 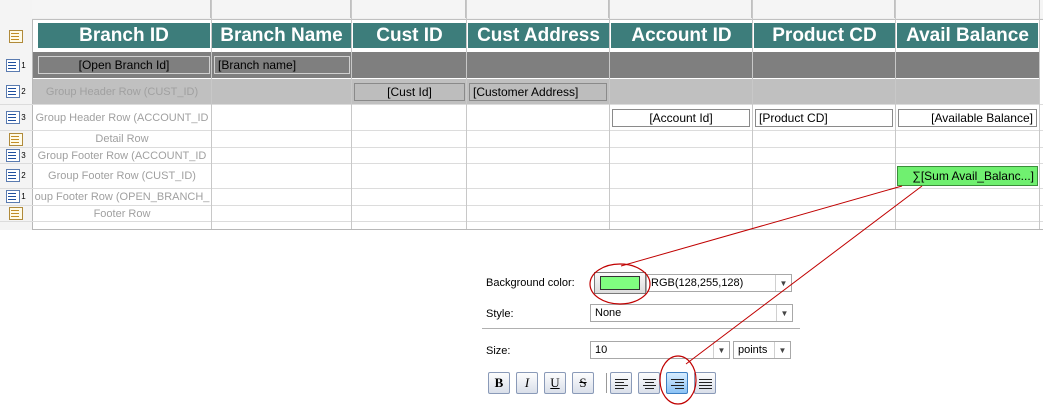 What do you see at coordinates (681, 118) in the screenshot?
I see `field-account-id: [Account Id]` at bounding box center [681, 118].